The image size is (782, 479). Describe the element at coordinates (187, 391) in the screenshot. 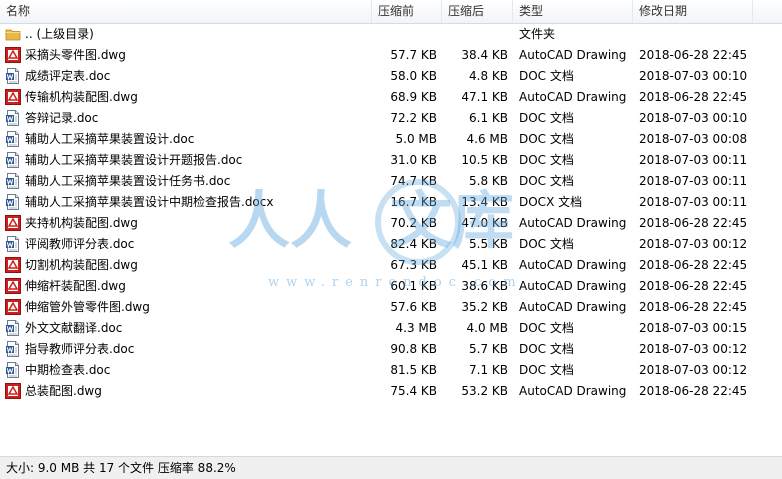

I see `file-name-cell: 总装配图.dwg` at that location.